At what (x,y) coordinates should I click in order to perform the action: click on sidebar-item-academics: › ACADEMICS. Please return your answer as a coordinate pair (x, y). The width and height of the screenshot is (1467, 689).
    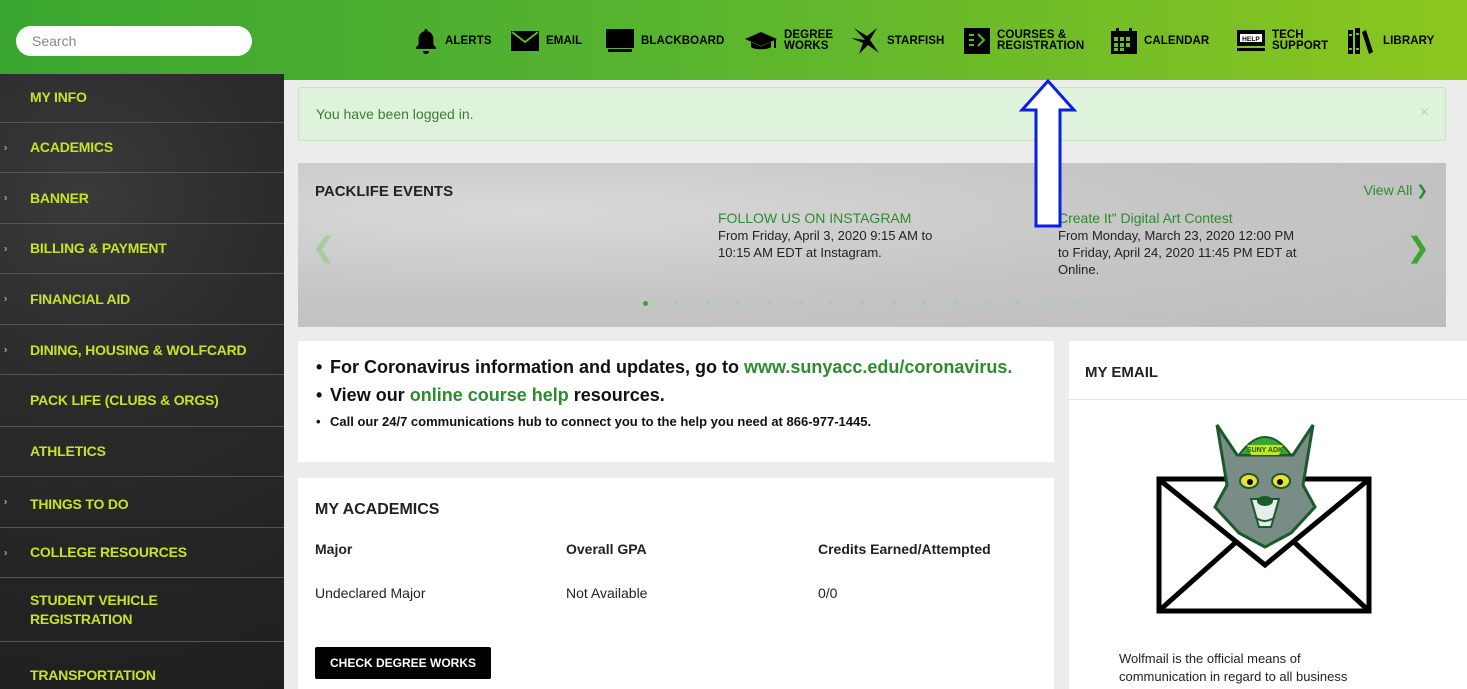
    Looking at the image, I should click on (142, 148).